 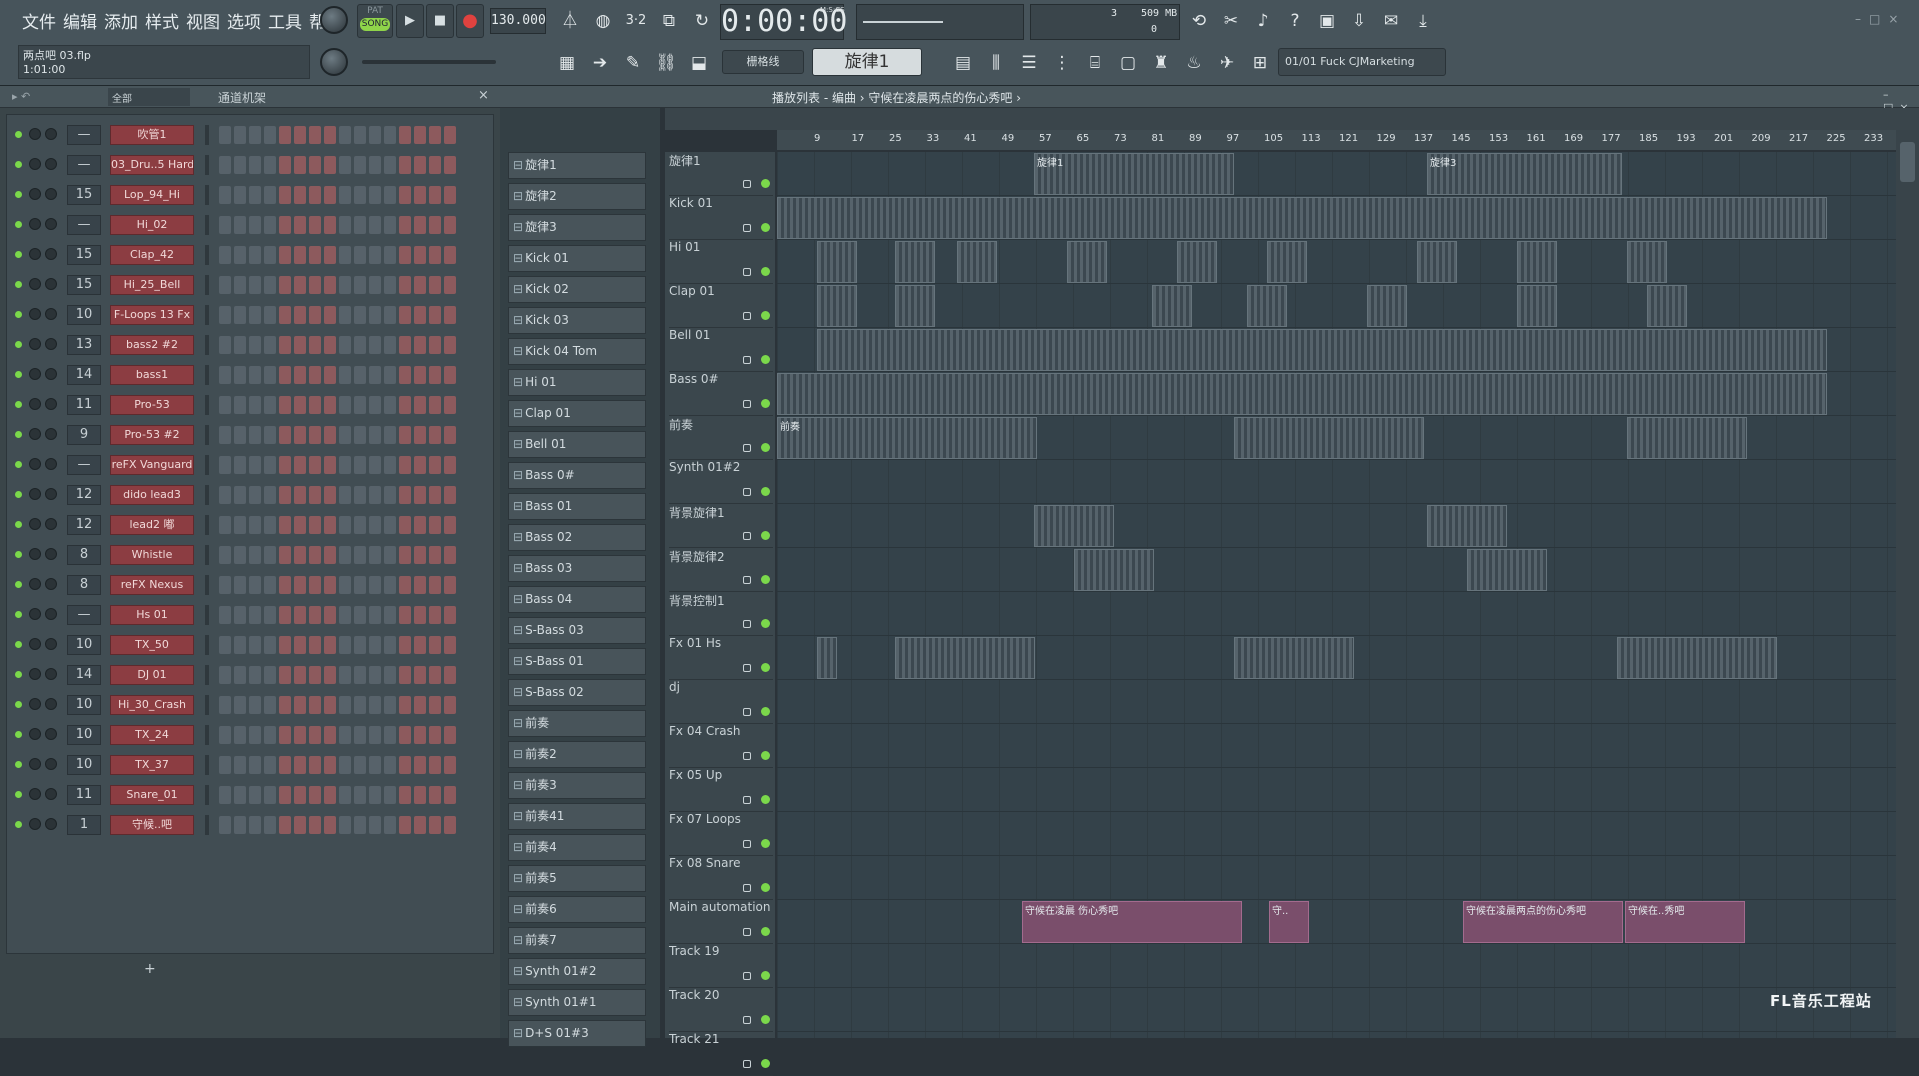 I want to click on menu-item: 选项, so click(x=244, y=20).